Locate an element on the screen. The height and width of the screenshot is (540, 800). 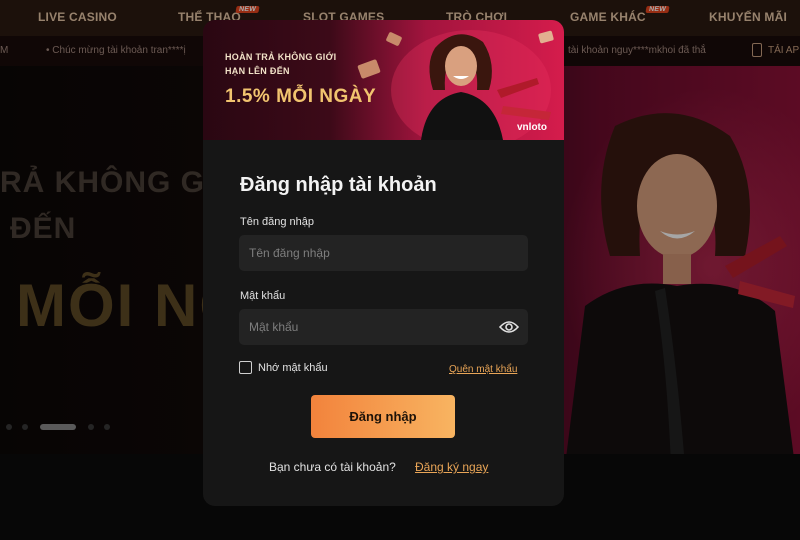
forgot-password-link: Quên mật khẩu is located at coordinates (483, 369).